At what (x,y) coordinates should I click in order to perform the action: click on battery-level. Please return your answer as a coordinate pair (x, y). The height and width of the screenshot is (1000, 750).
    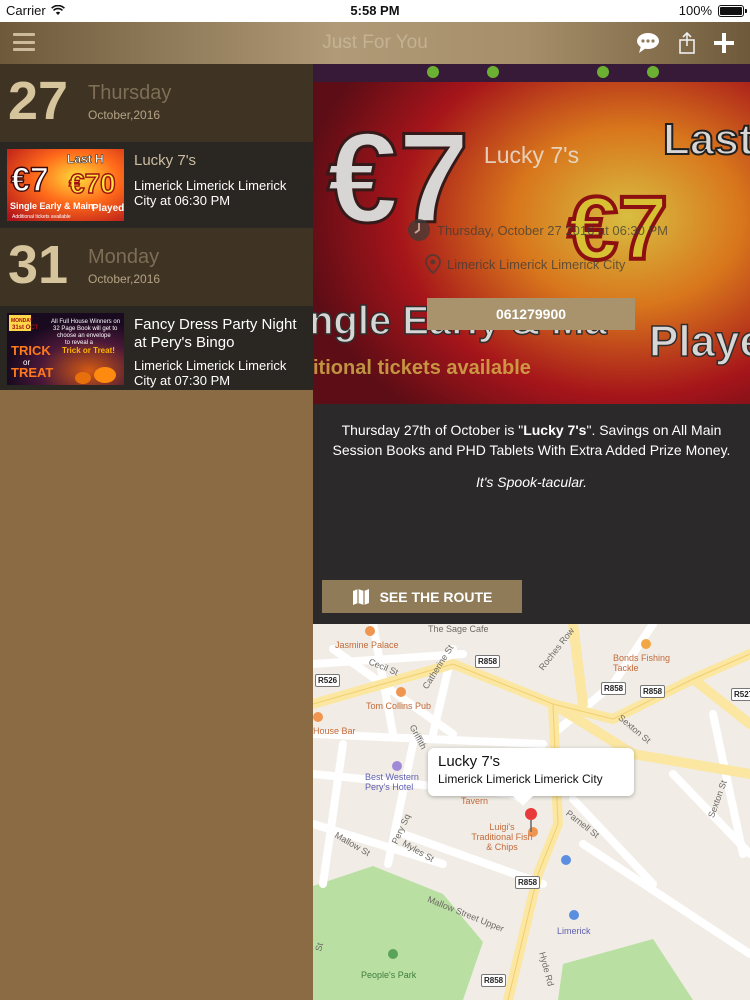
    Looking at the image, I should click on (731, 10).